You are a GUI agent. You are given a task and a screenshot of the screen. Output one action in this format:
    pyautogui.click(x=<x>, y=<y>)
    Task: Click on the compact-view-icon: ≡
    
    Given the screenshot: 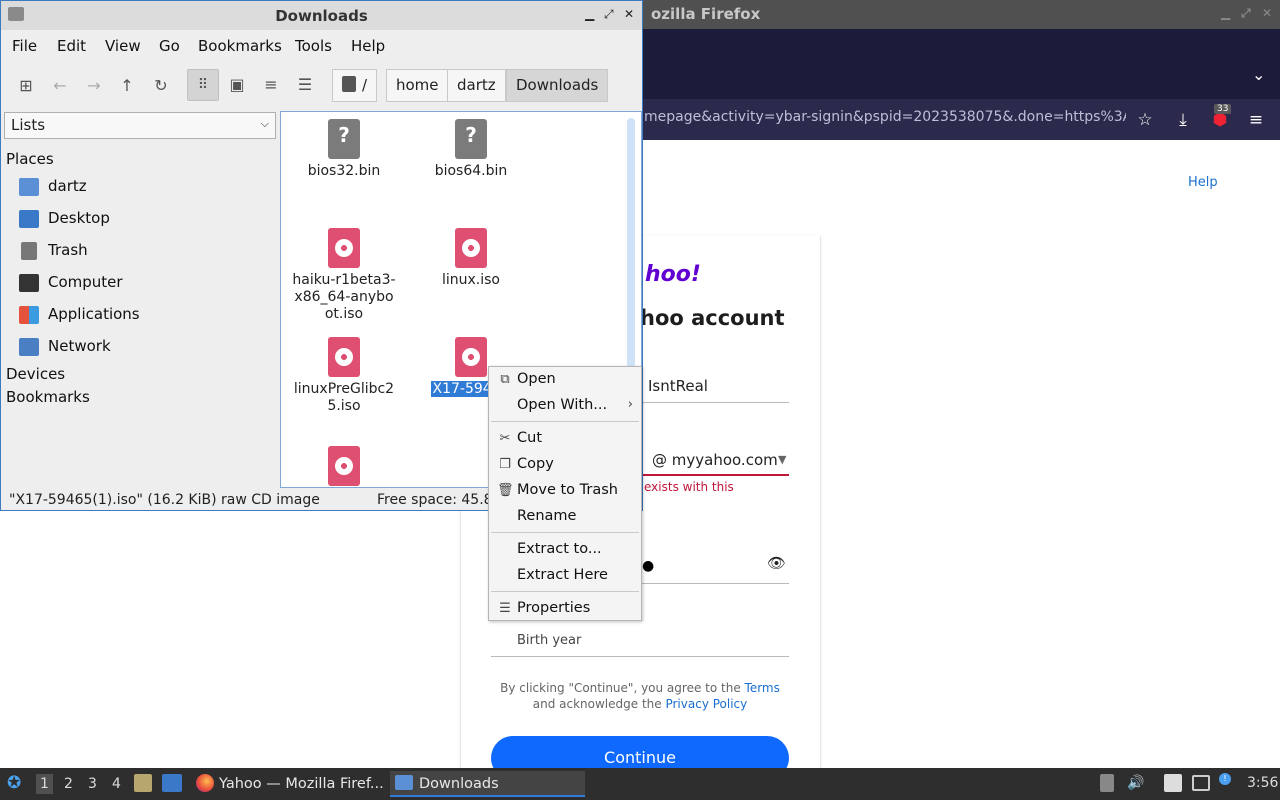 What is the action you would take?
    pyautogui.click(x=271, y=85)
    